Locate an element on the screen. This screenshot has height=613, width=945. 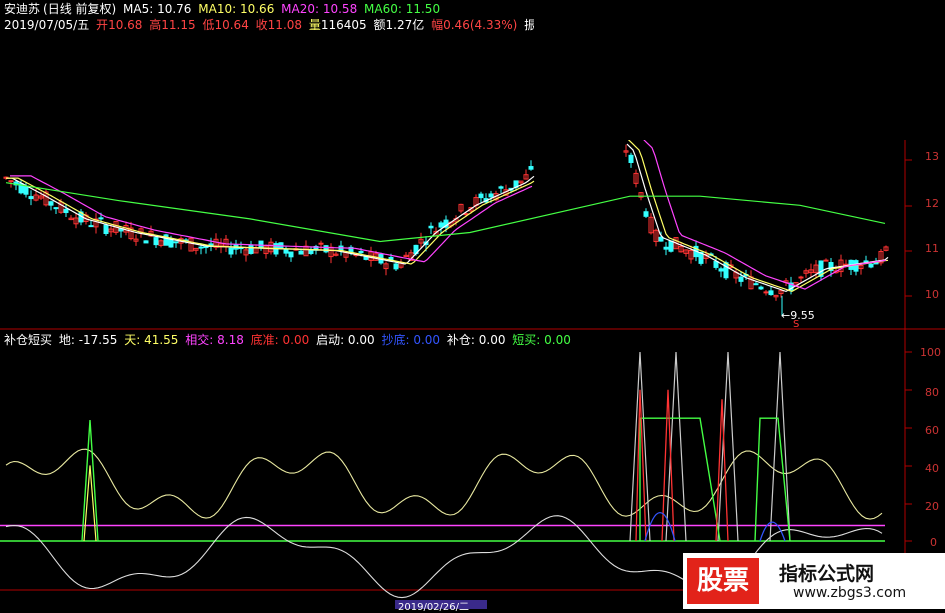
watermark-url: www.zbgs3.com is located at coordinates (850, 593).